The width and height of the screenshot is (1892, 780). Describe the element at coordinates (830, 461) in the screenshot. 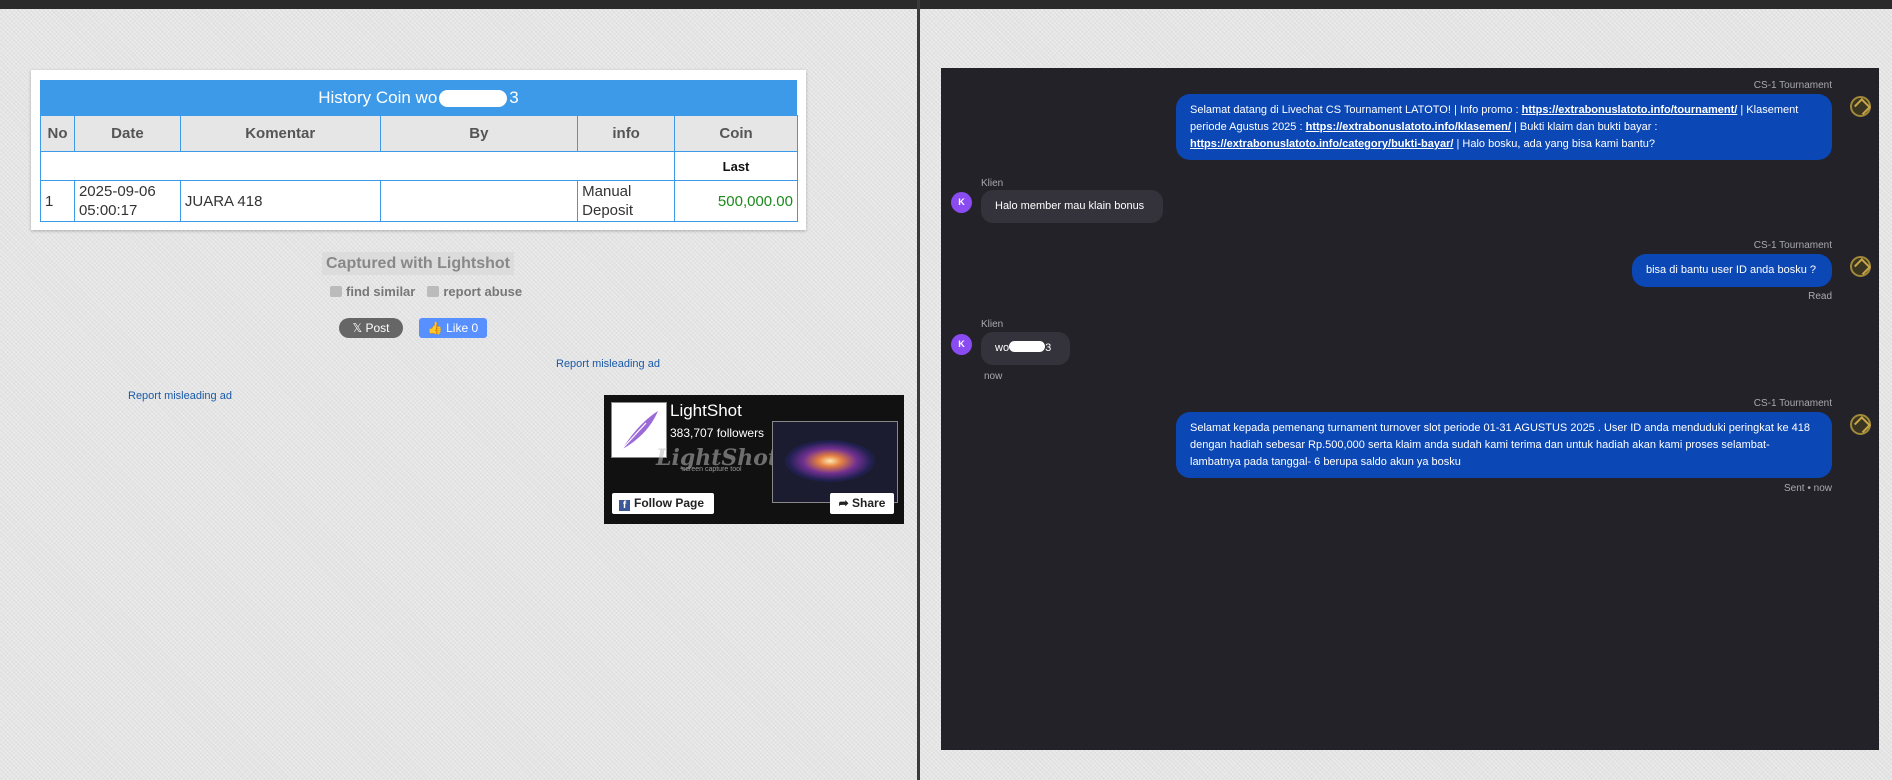

I see `galaxy-image` at that location.